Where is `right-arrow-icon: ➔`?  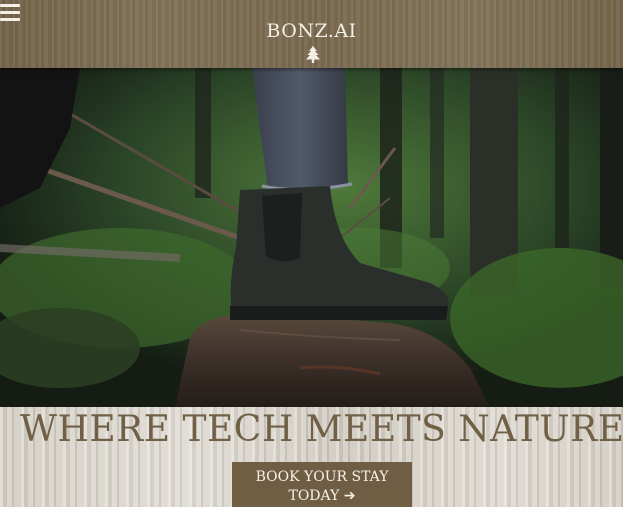 right-arrow-icon: ➔ is located at coordinates (349, 496).